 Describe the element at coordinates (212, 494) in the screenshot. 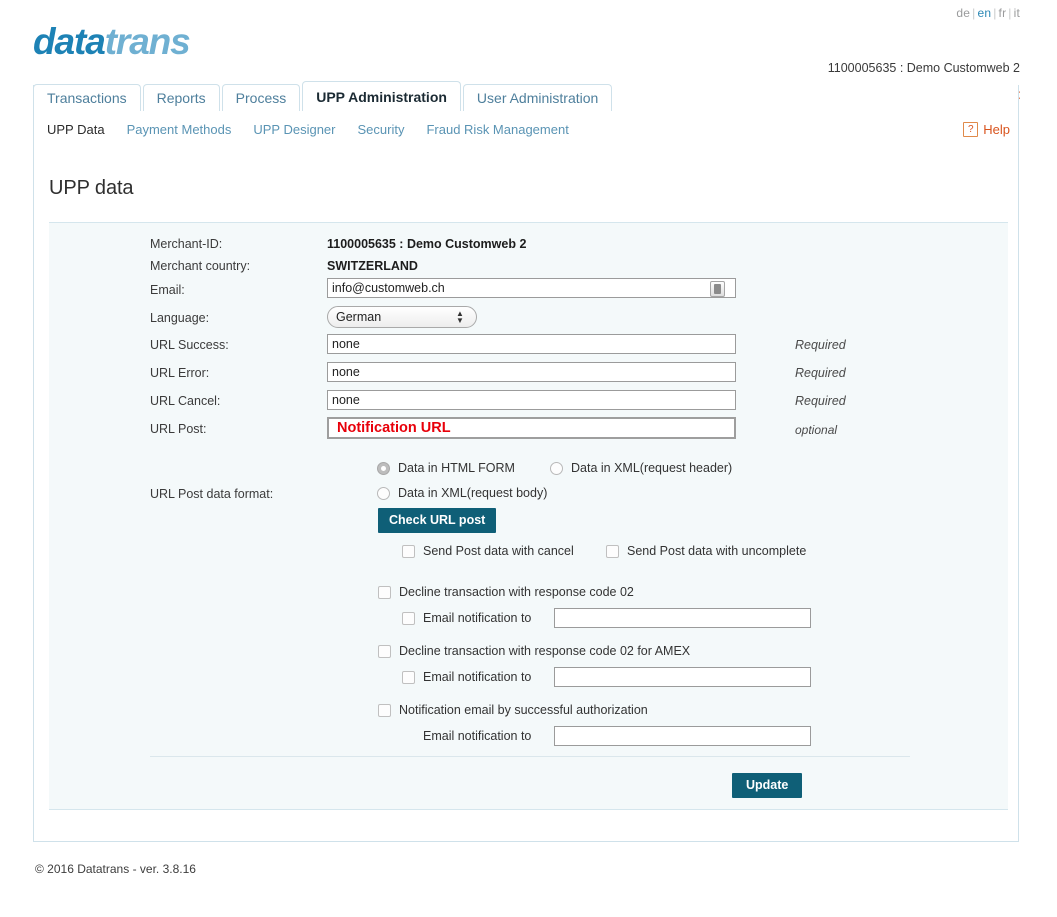

I see `url-post-data-format-label: URL Post data format:` at that location.